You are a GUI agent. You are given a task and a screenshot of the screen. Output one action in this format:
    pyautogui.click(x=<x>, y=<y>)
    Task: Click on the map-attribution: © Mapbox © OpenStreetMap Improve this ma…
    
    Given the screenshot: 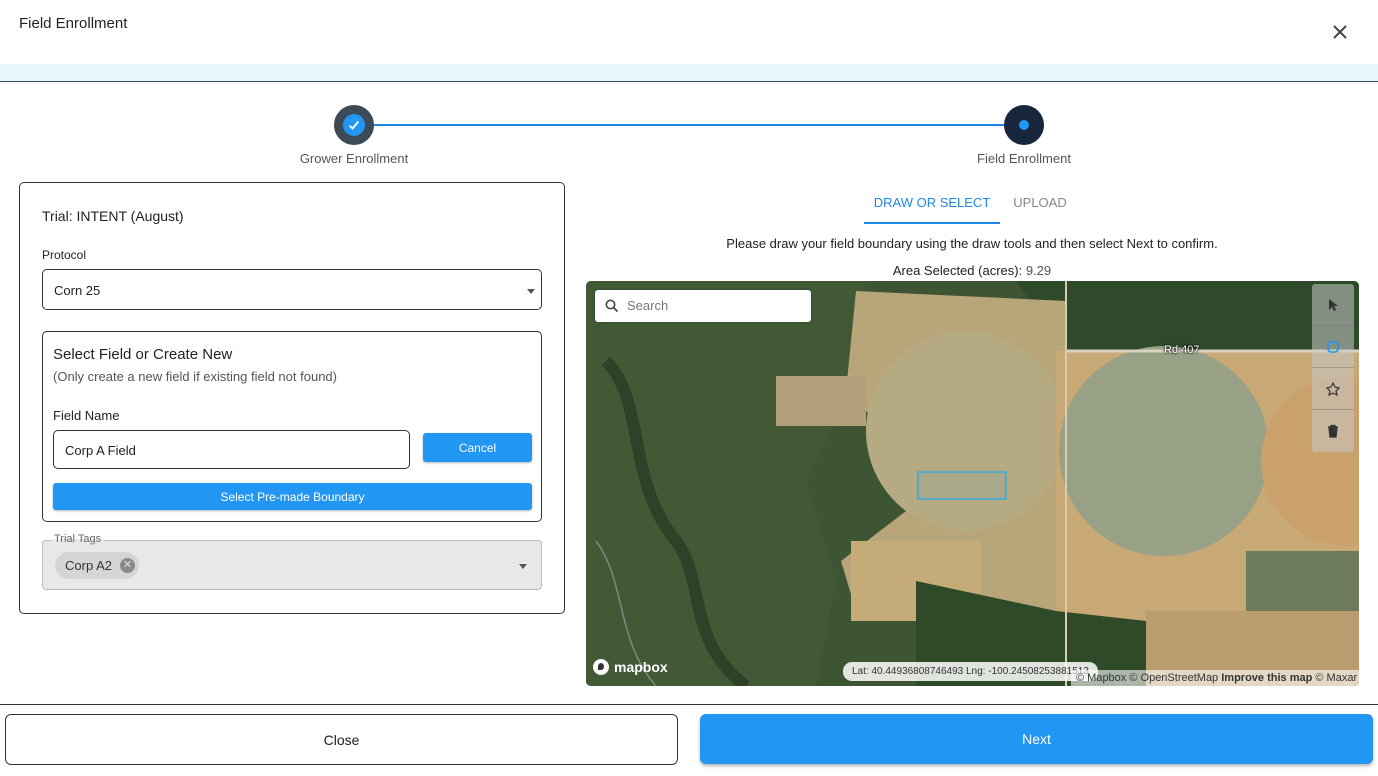 What is the action you would take?
    pyautogui.click(x=1215, y=678)
    